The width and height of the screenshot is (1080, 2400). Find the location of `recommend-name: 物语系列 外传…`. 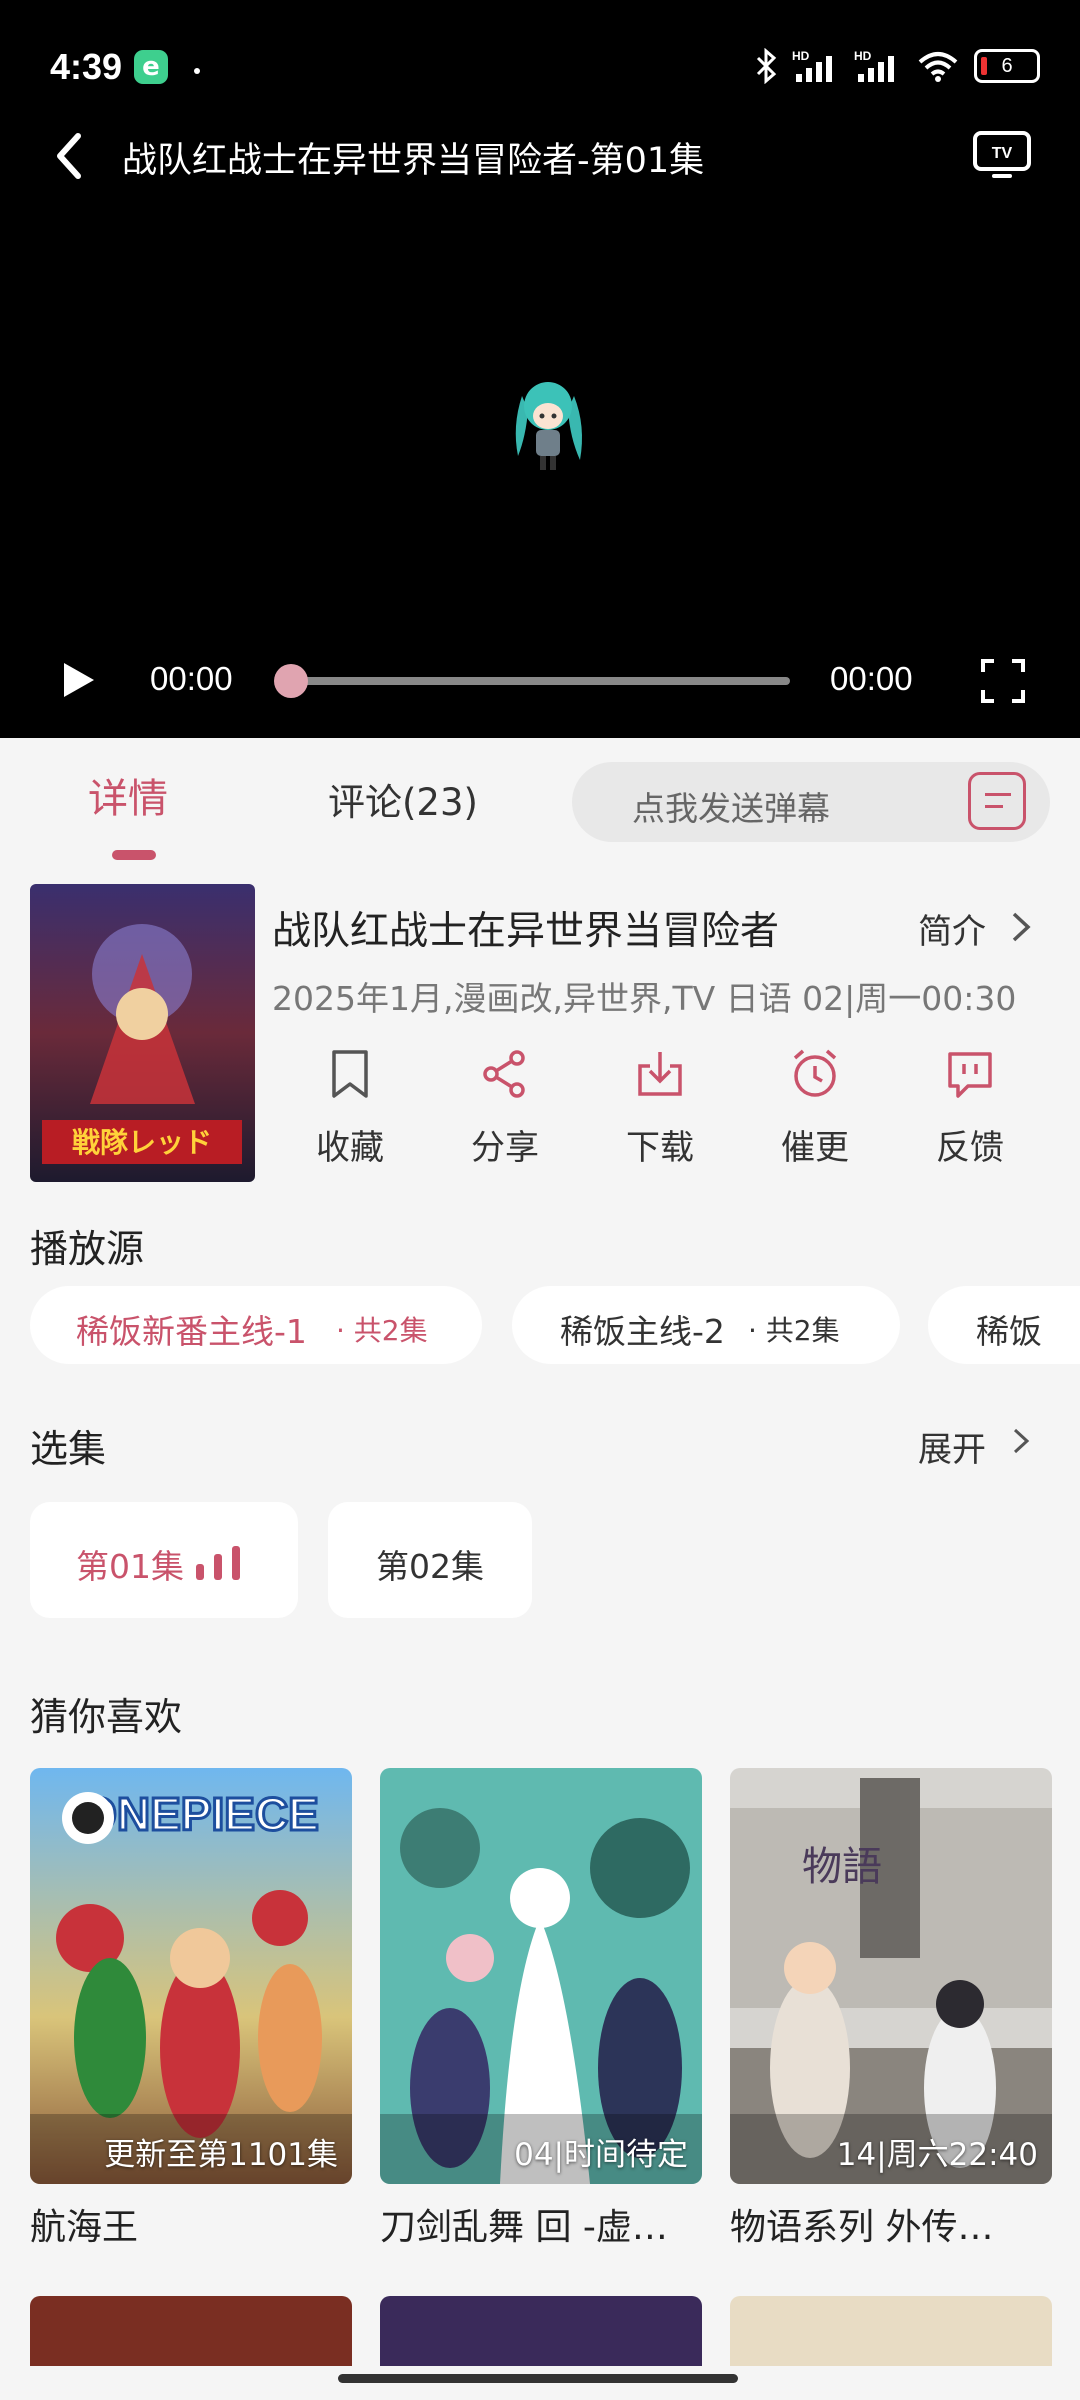

recommend-name: 物语系列 外传… is located at coordinates (862, 2227).